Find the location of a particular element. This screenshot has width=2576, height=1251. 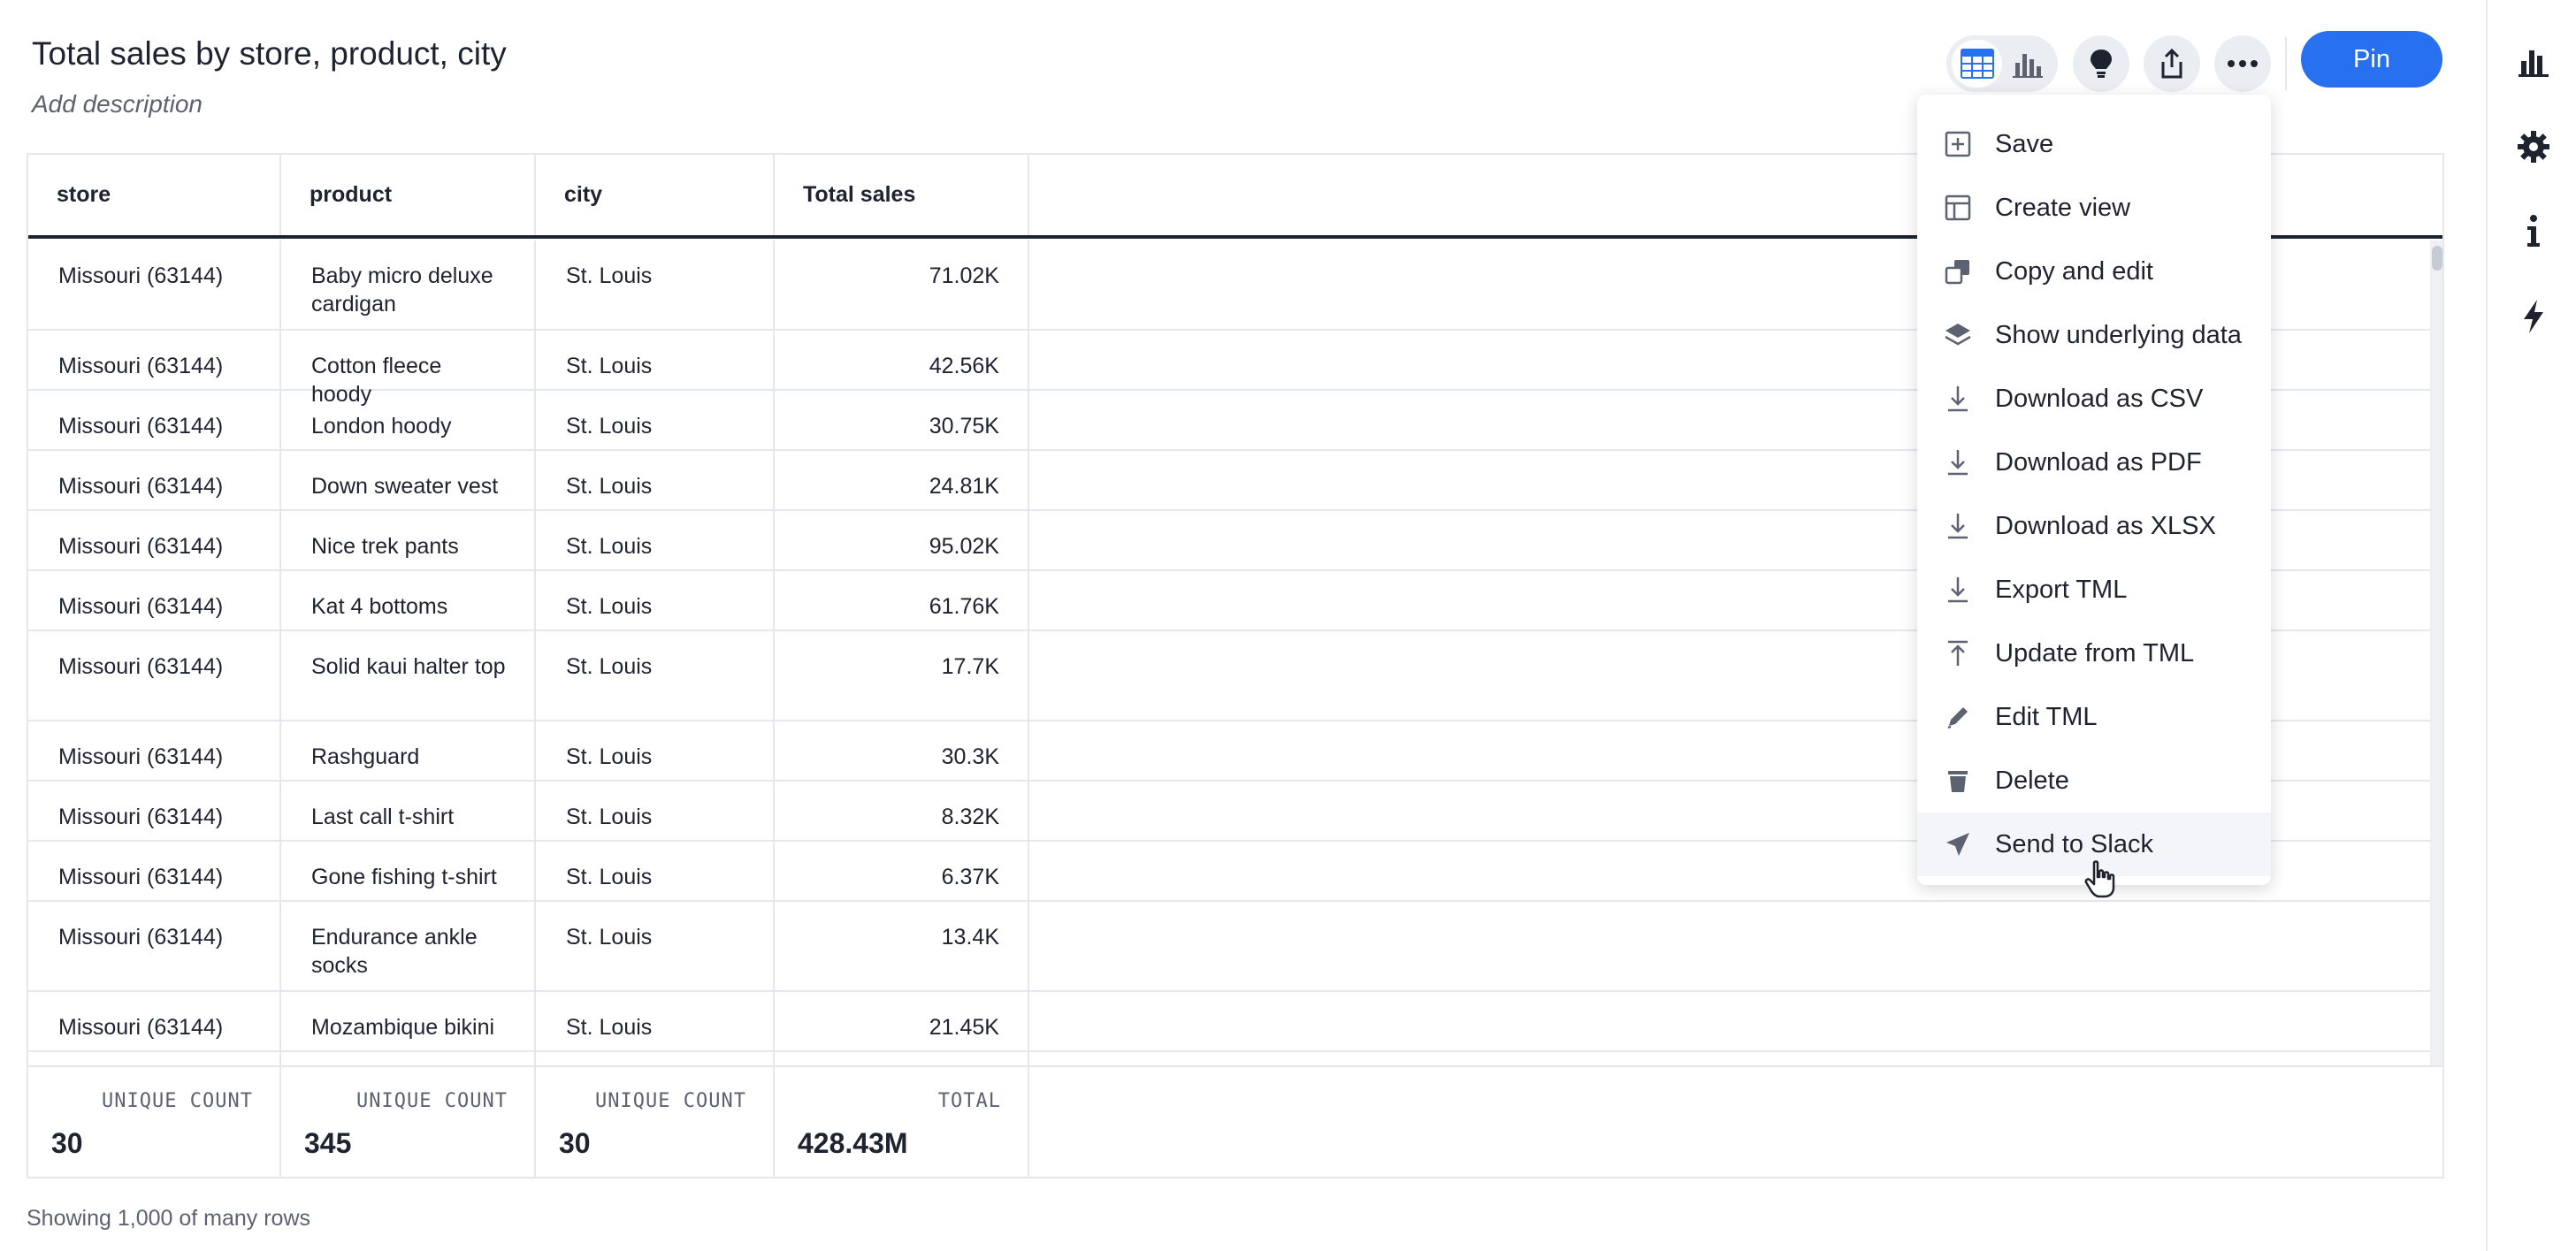

cell-product: Gone fishing t-shirt is located at coordinates (409, 871).